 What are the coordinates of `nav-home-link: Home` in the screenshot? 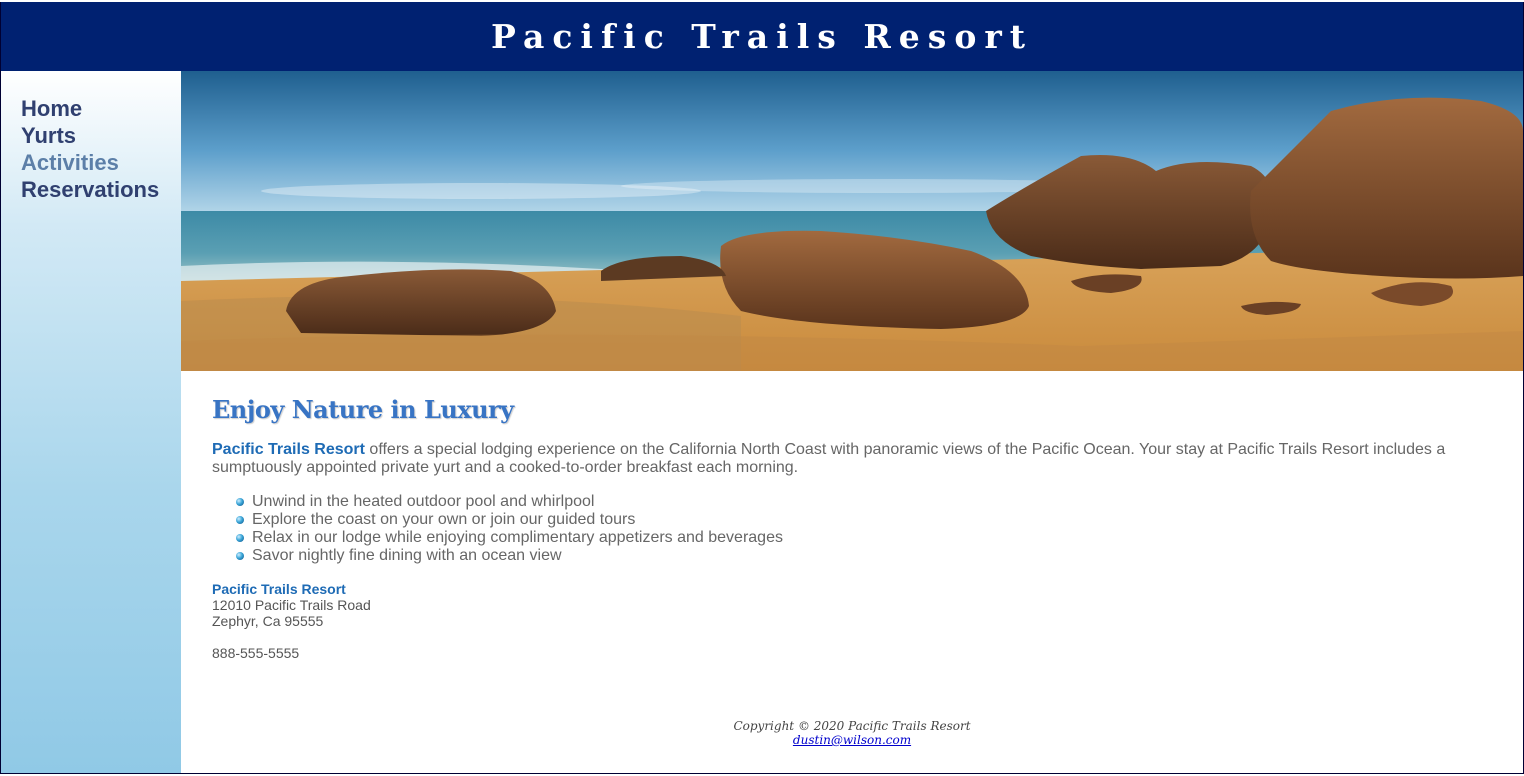 It's located at (51, 108).